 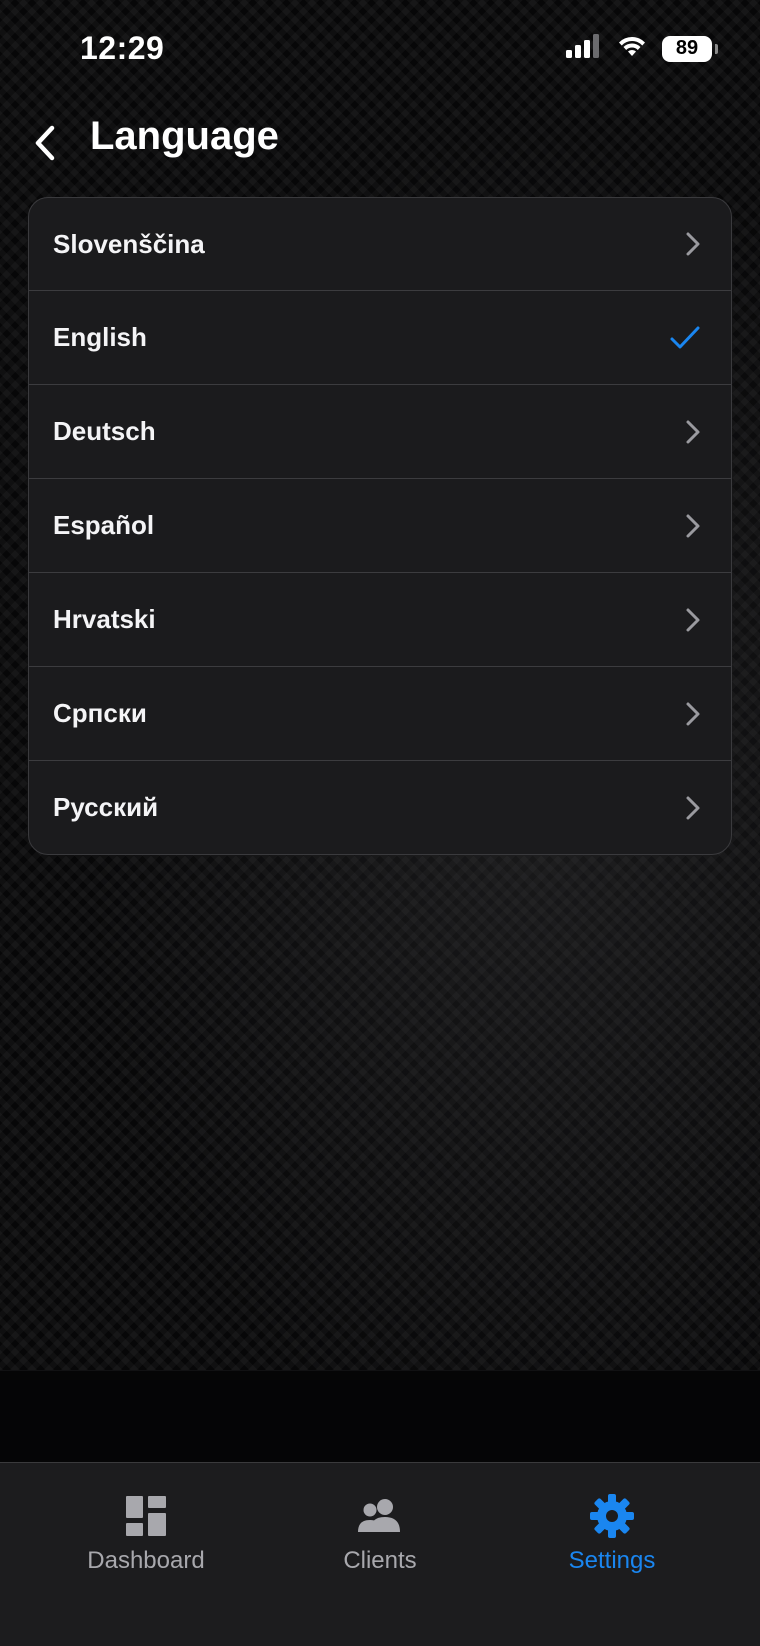 I want to click on tab-label: Clients, so click(x=380, y=1560).